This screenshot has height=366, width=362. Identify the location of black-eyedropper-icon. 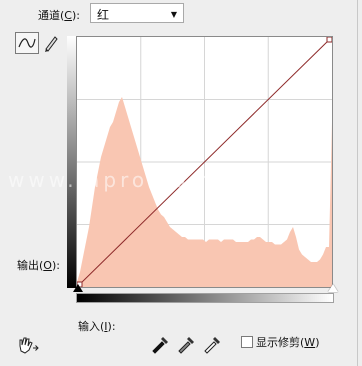
(160, 345).